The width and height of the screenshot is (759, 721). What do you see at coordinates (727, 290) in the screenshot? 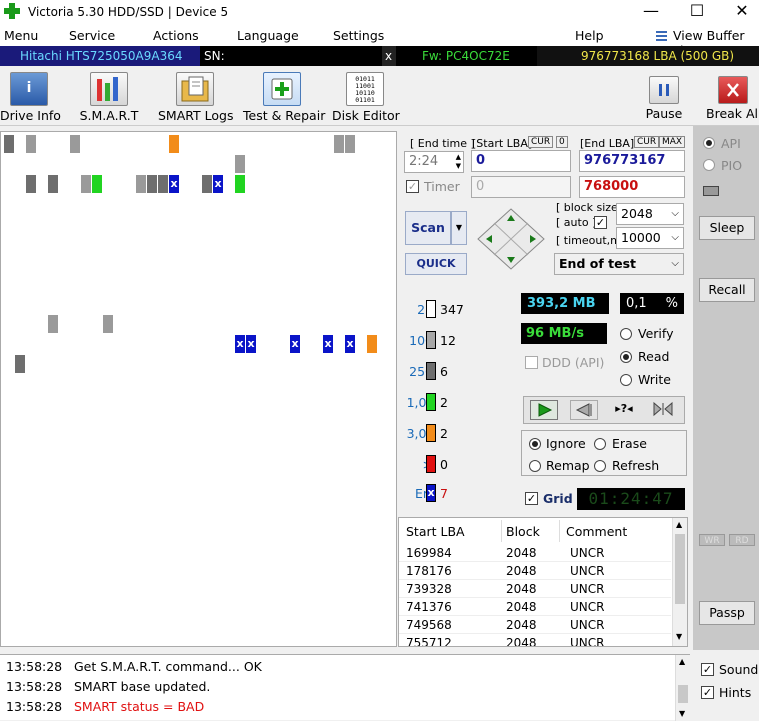
I see `recall-button: Recall` at bounding box center [727, 290].